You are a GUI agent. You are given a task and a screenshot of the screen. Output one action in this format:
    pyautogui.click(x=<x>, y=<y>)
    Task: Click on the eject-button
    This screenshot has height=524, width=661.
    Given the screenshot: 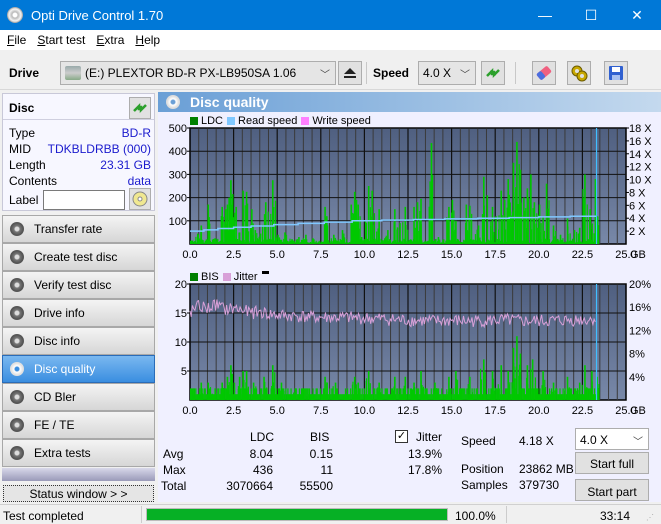 What is the action you would take?
    pyautogui.click(x=350, y=73)
    